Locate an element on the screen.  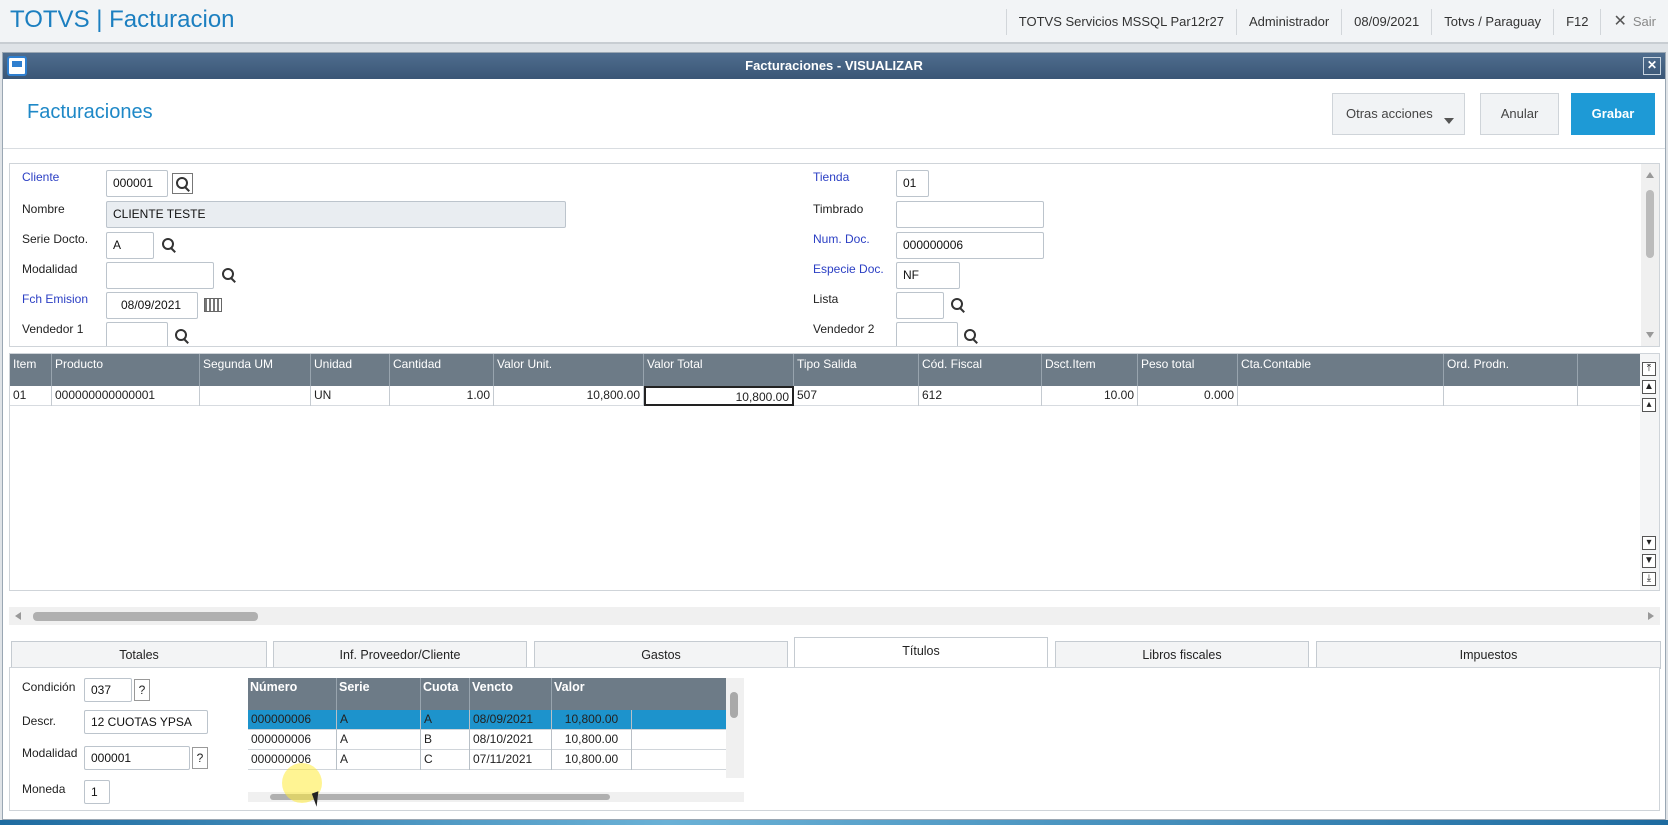
tab-impuestos: Impuestos is located at coordinates (1488, 655).